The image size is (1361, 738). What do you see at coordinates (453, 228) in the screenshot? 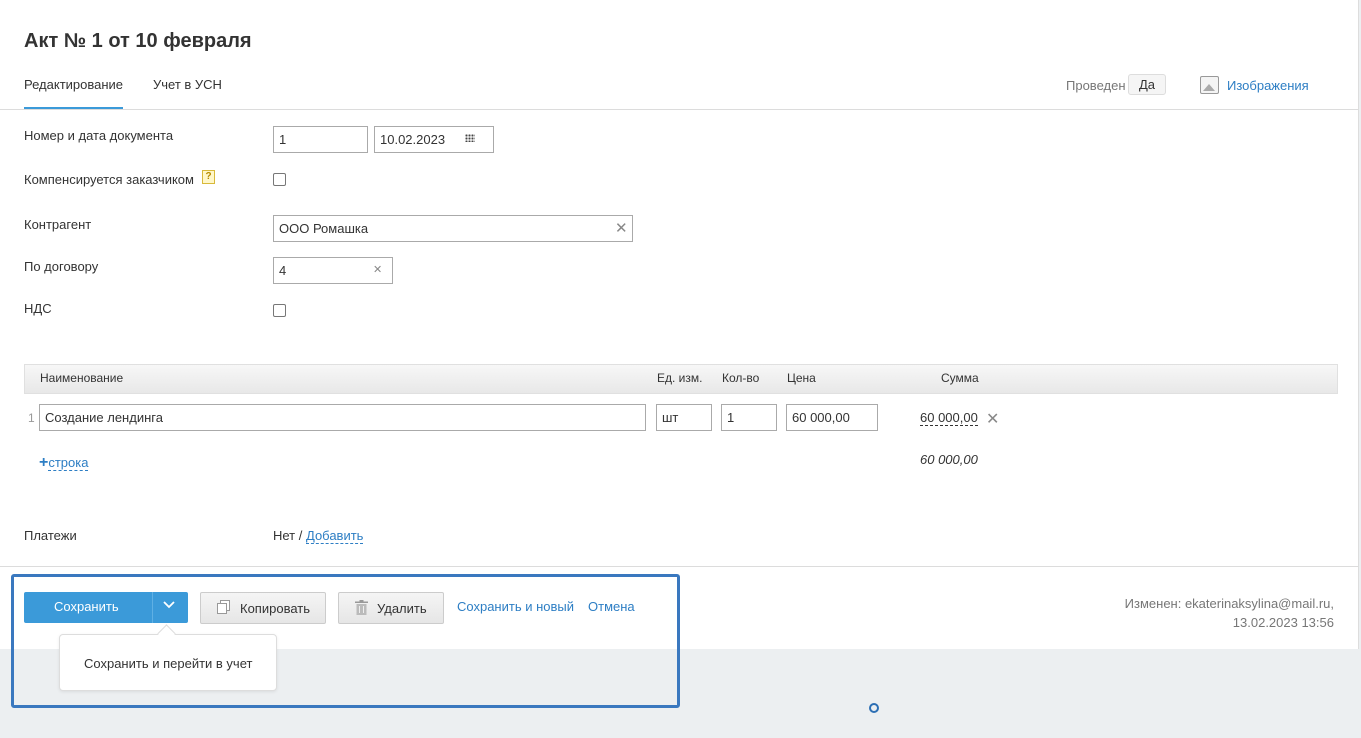
I see `counterparty-input: ООО Ромашка` at bounding box center [453, 228].